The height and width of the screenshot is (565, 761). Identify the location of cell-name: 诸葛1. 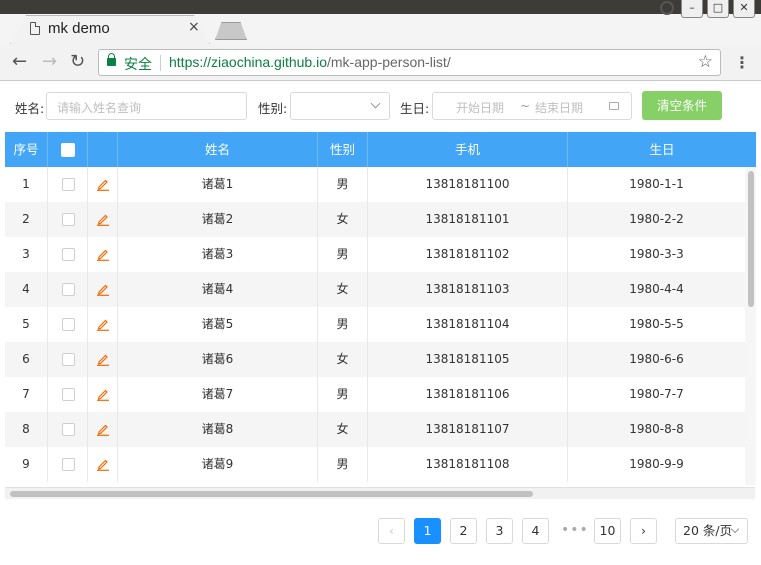
(218, 184).